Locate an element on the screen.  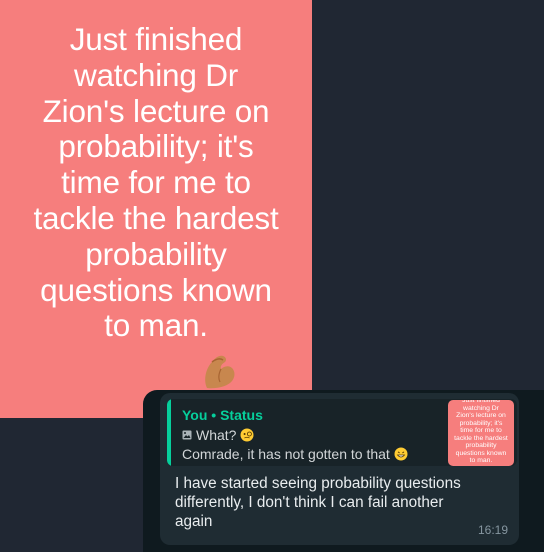
grinning-face-icon is located at coordinates (401, 454).